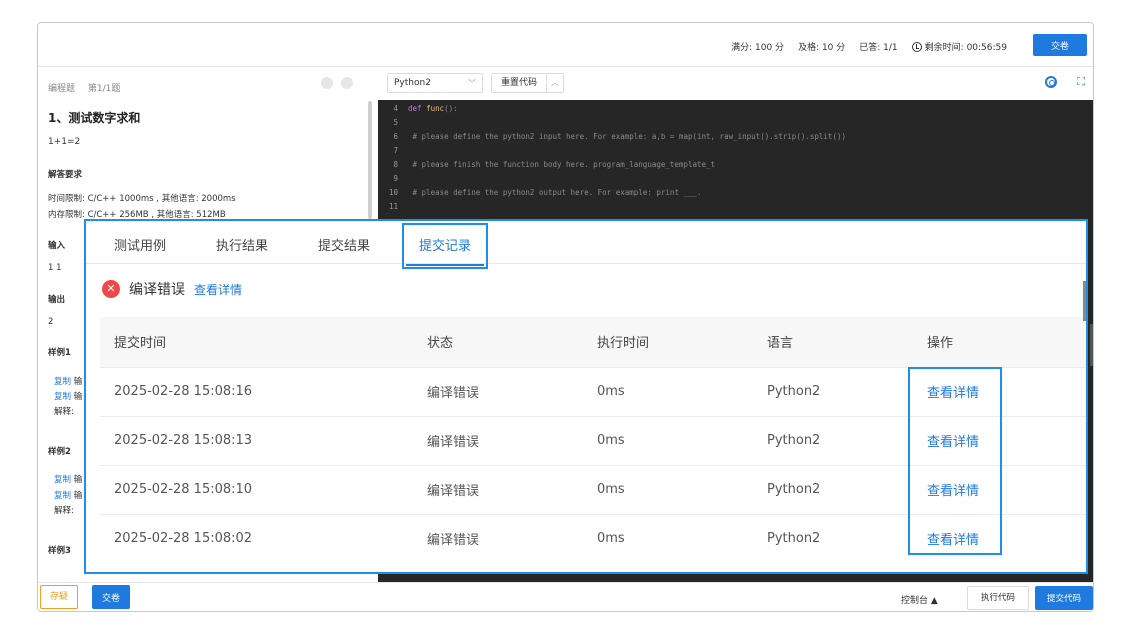 Image resolution: width=1134 pixels, height=634 pixels. What do you see at coordinates (218, 289) in the screenshot?
I see `view-details-link: 查看详情` at bounding box center [218, 289].